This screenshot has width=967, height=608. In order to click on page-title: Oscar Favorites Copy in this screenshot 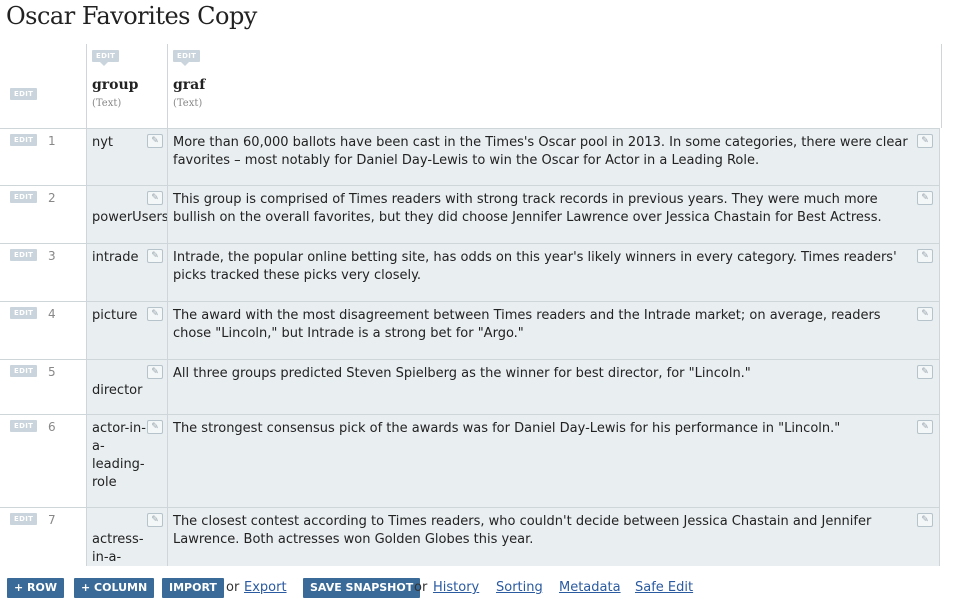, I will do `click(131, 16)`.